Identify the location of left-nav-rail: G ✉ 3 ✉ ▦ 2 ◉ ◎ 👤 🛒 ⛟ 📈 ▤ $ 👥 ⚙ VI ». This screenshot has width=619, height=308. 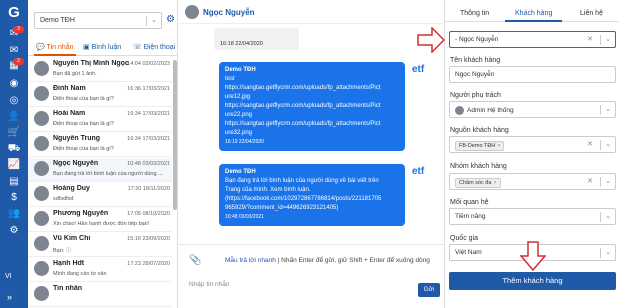
(14, 154).